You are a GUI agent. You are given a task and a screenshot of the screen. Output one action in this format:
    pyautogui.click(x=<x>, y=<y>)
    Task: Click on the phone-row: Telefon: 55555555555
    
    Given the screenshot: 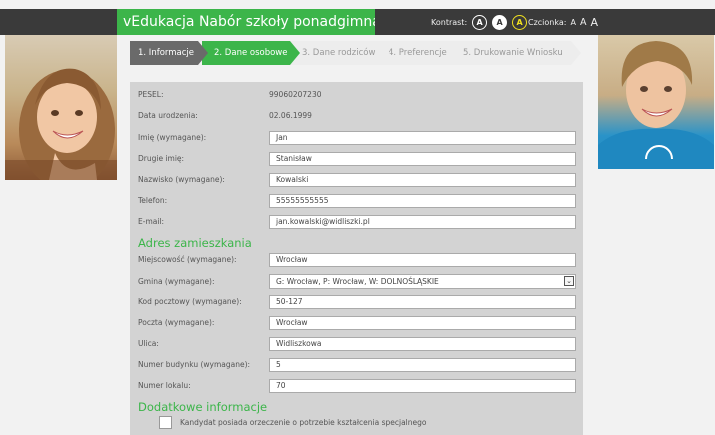 What is the action you would take?
    pyautogui.click(x=356, y=201)
    